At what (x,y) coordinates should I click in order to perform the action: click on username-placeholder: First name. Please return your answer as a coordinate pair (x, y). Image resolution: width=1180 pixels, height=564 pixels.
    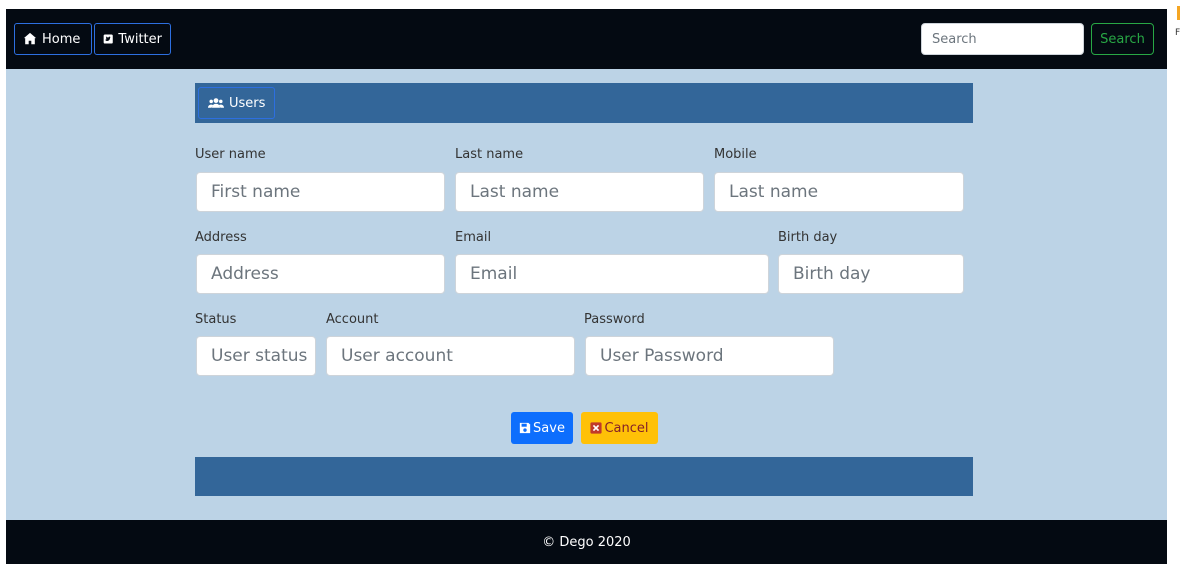
    Looking at the image, I should click on (256, 192).